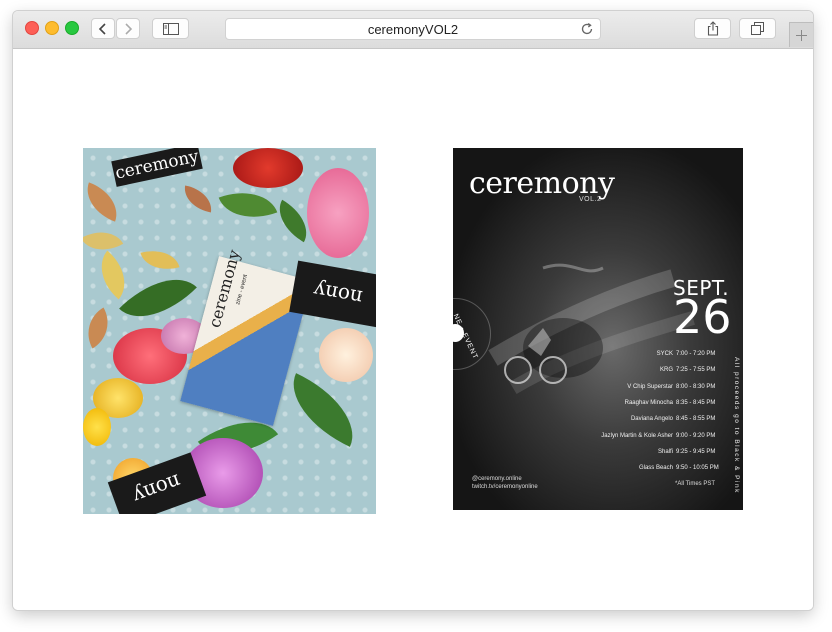 This screenshot has height=632, width=832. I want to click on schedule-row: Glass Beach 9:50 - 10:05 PM, so click(673, 471).